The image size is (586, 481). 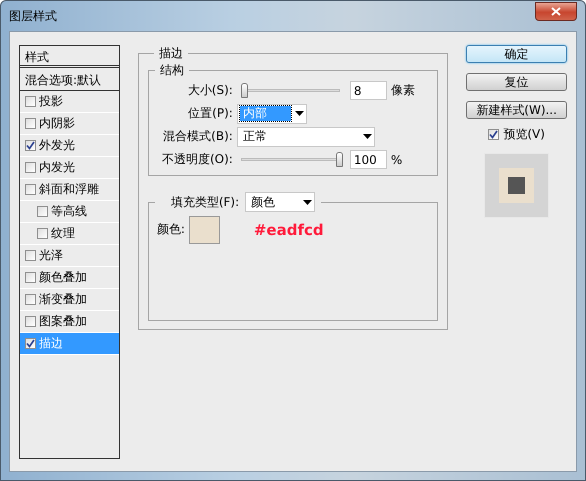 I want to click on field-label: 大小(S):, so click(x=209, y=90).